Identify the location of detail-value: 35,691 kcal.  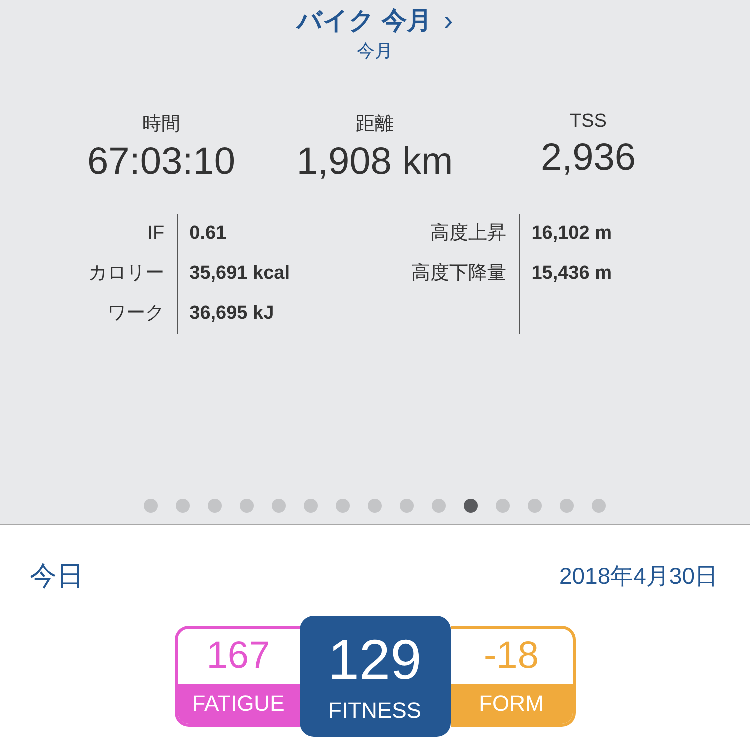
(240, 274).